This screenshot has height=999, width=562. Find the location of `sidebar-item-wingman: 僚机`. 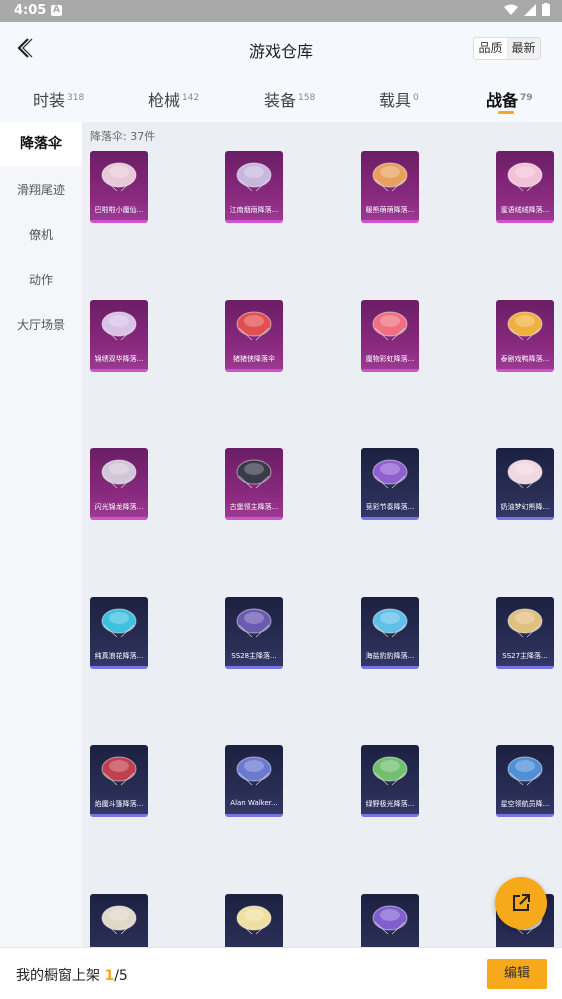

sidebar-item-wingman: 僚机 is located at coordinates (41, 234).